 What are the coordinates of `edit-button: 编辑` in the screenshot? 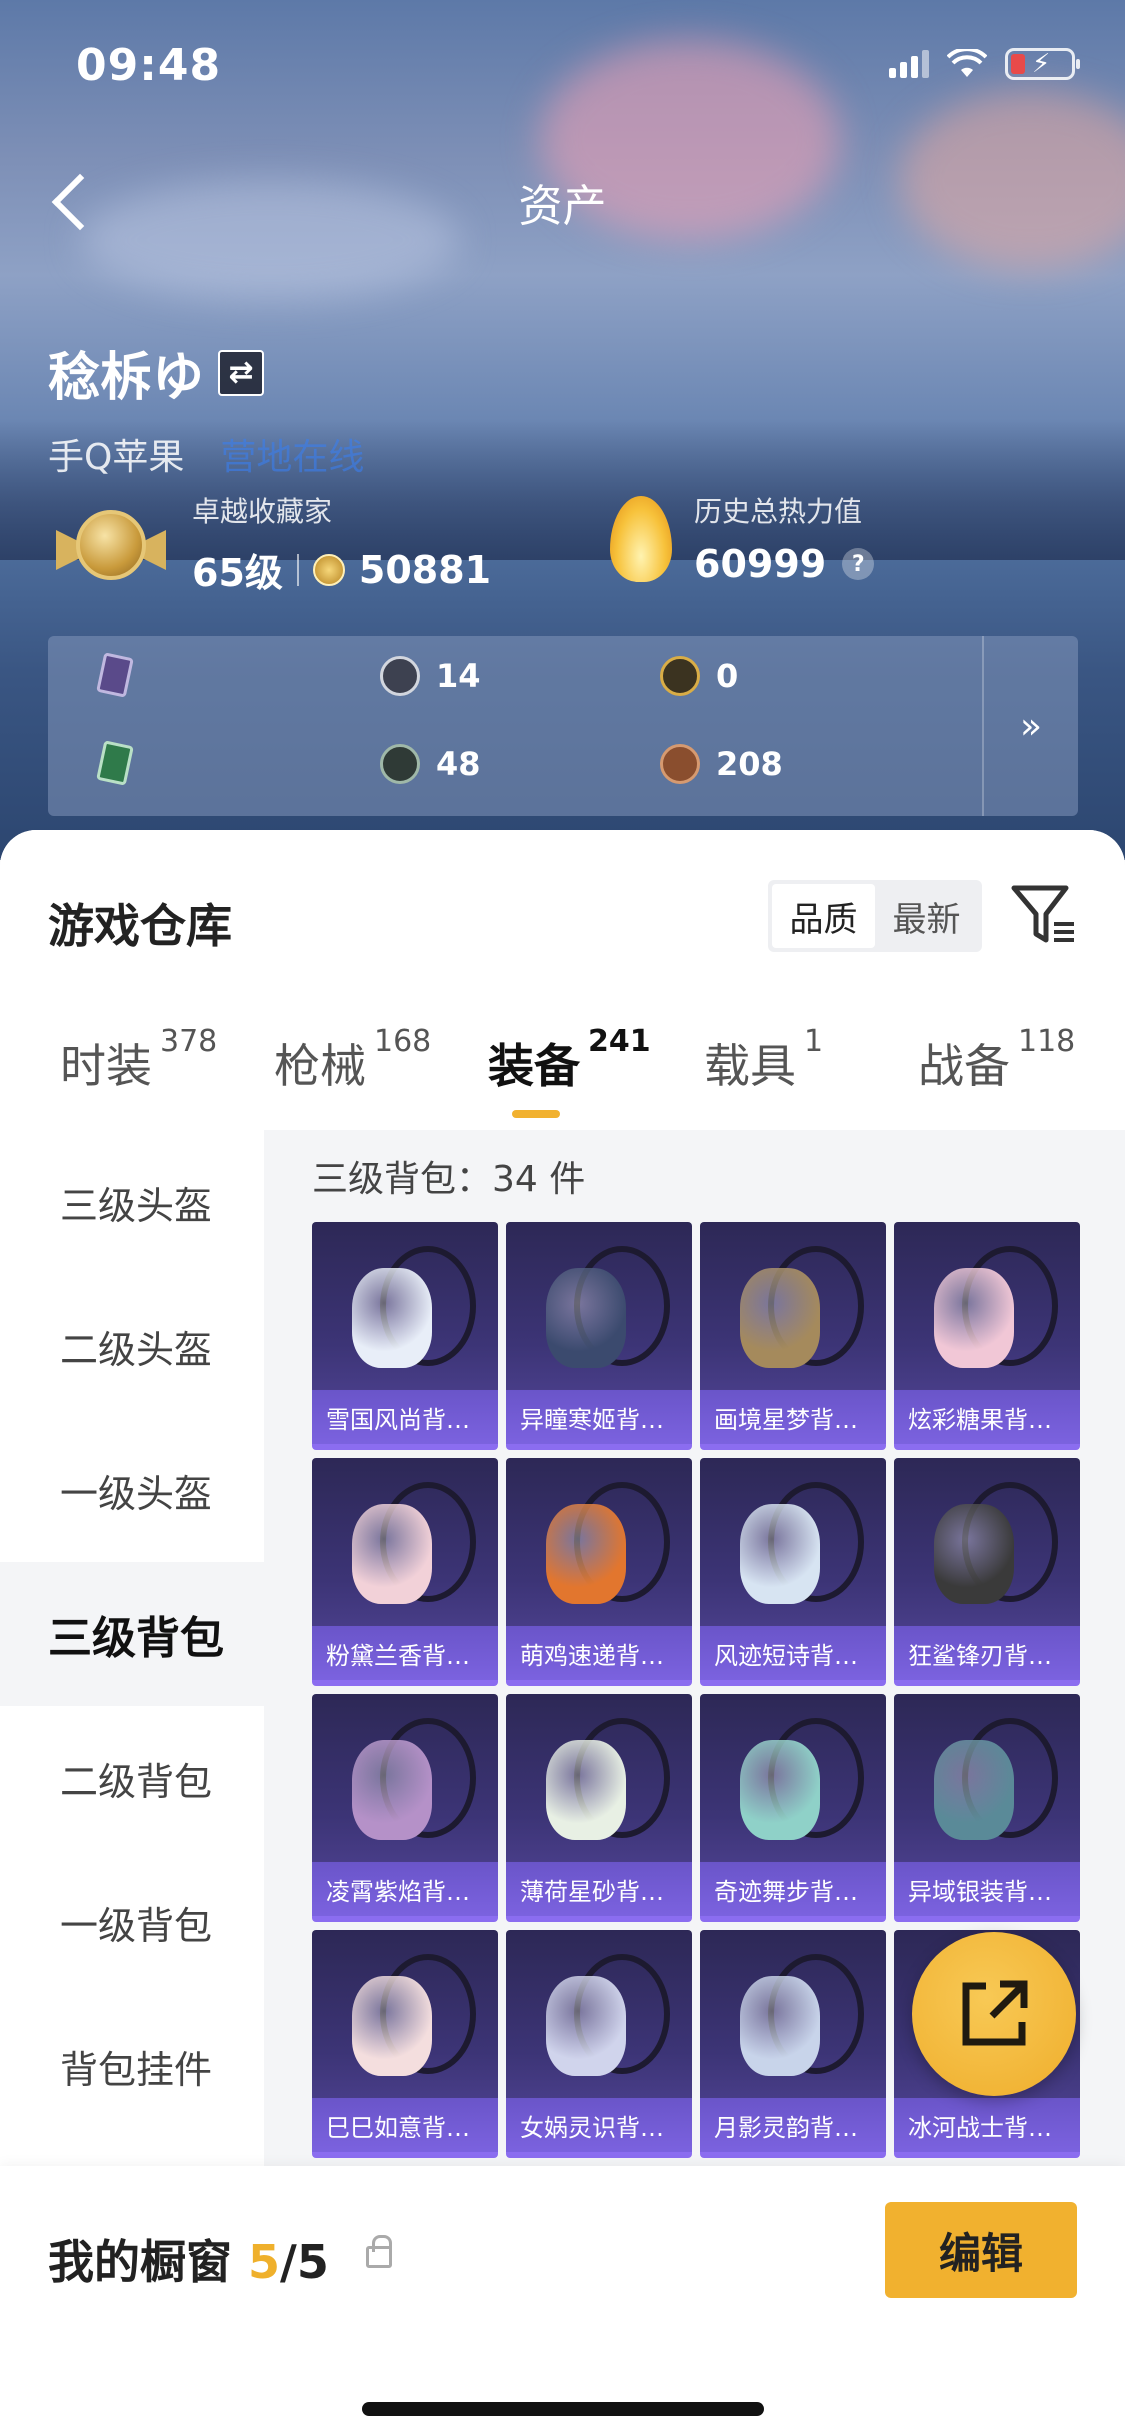 It's located at (981, 2250).